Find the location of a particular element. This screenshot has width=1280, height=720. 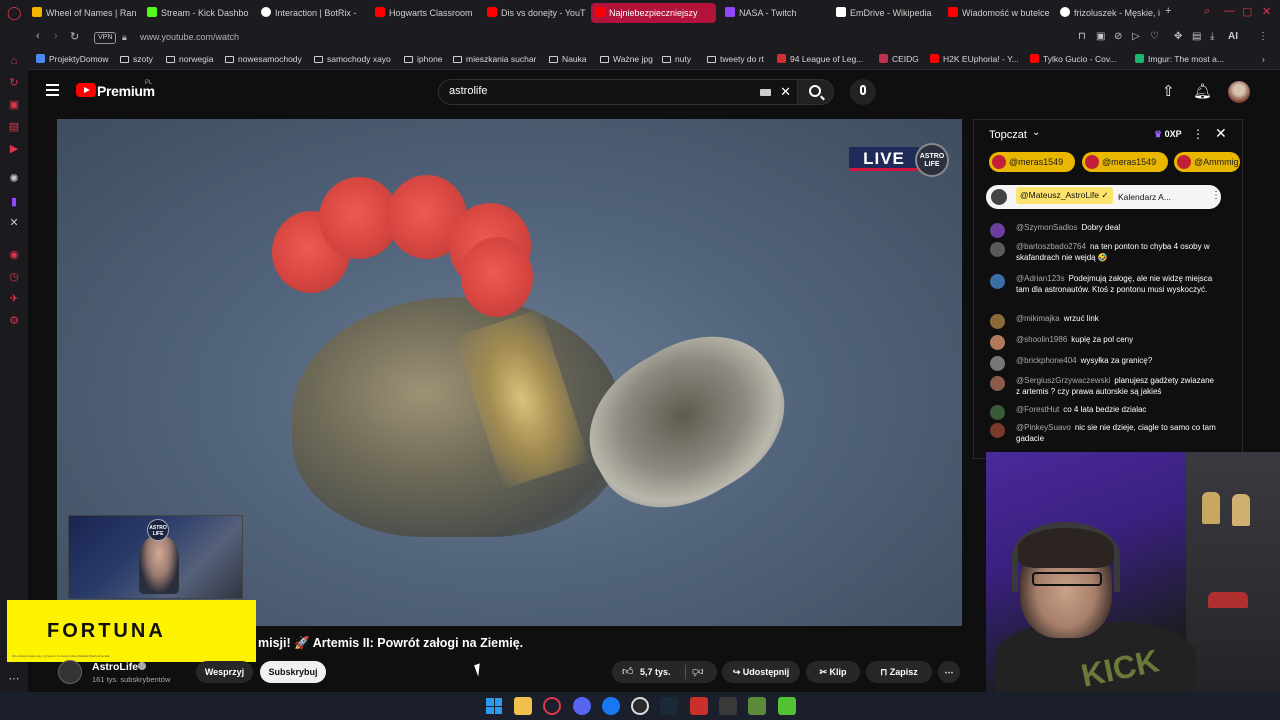

chevron-down-icon: ⌄ is located at coordinates (1036, 132).